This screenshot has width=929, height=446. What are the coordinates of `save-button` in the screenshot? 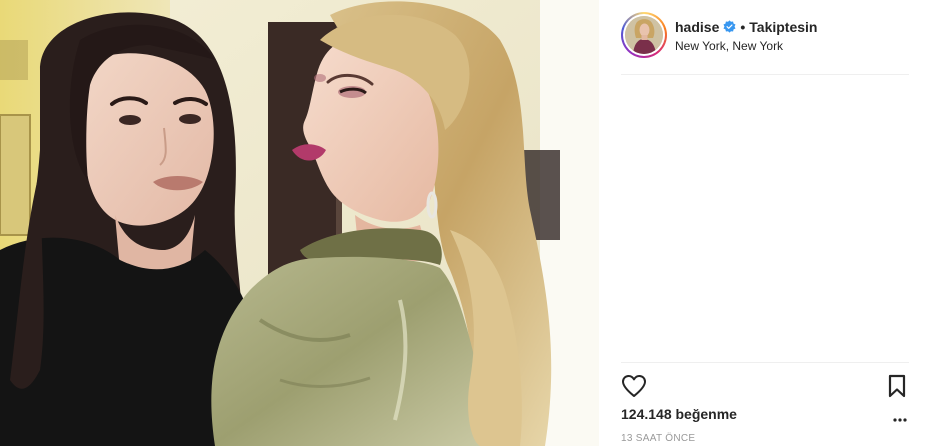 It's located at (897, 386).